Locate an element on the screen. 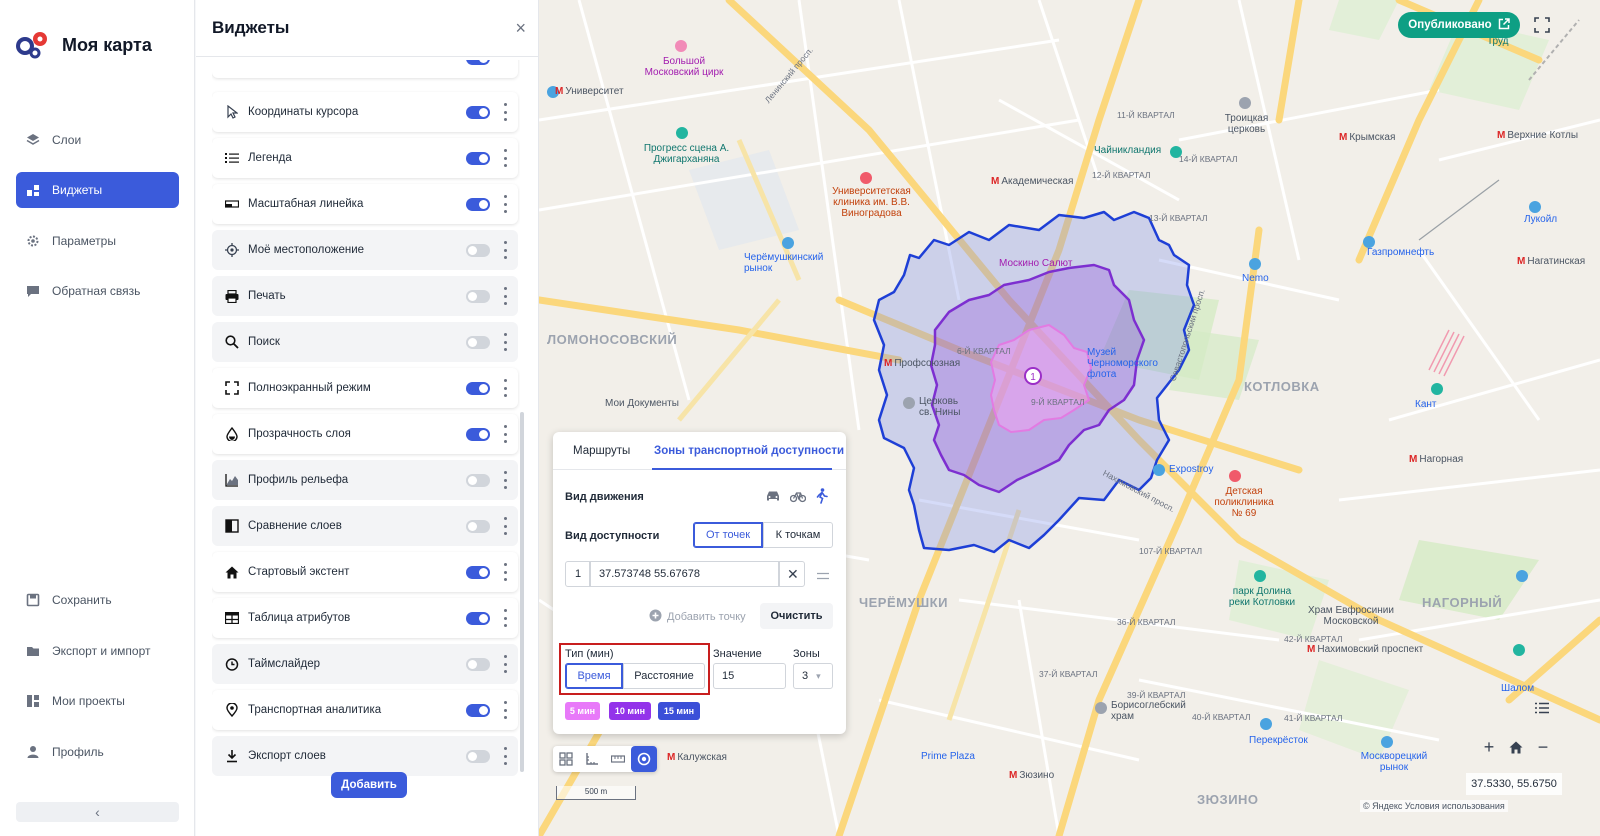  legend-toggle-icon is located at coordinates (1542, 708).